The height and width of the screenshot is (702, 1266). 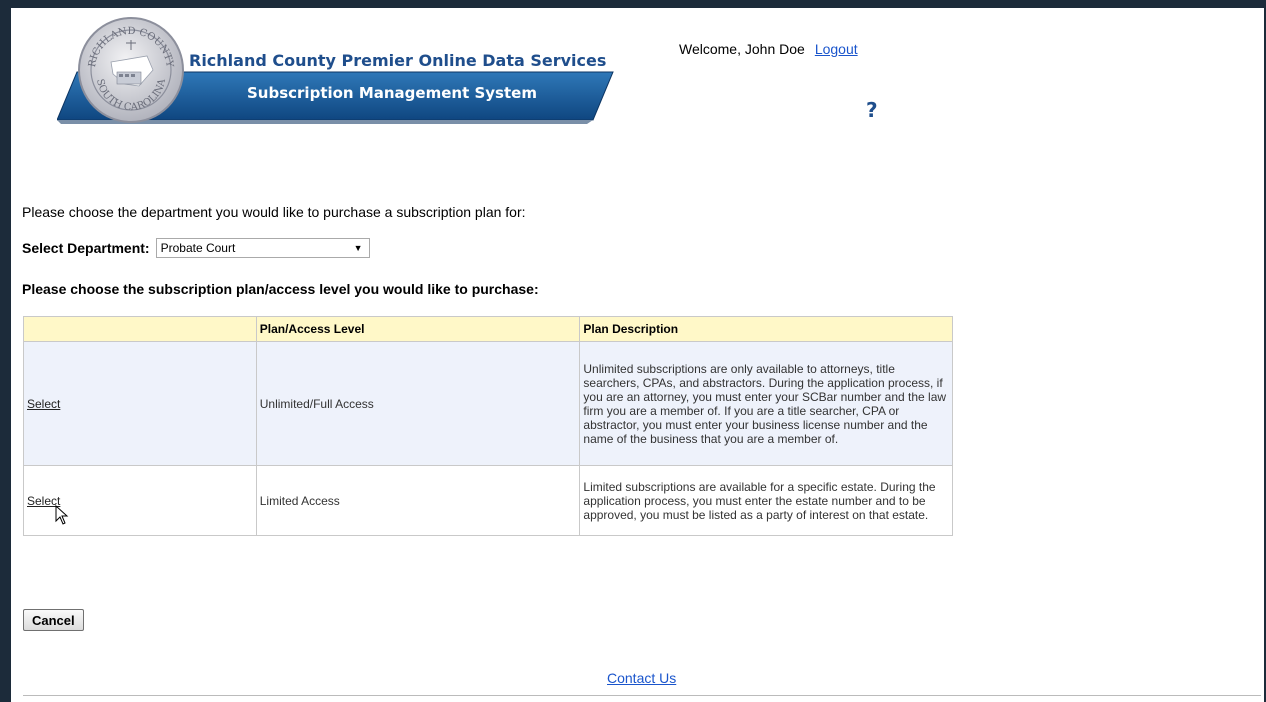 What do you see at coordinates (392, 93) in the screenshot?
I see `site-subtitle: Subscription Management System` at bounding box center [392, 93].